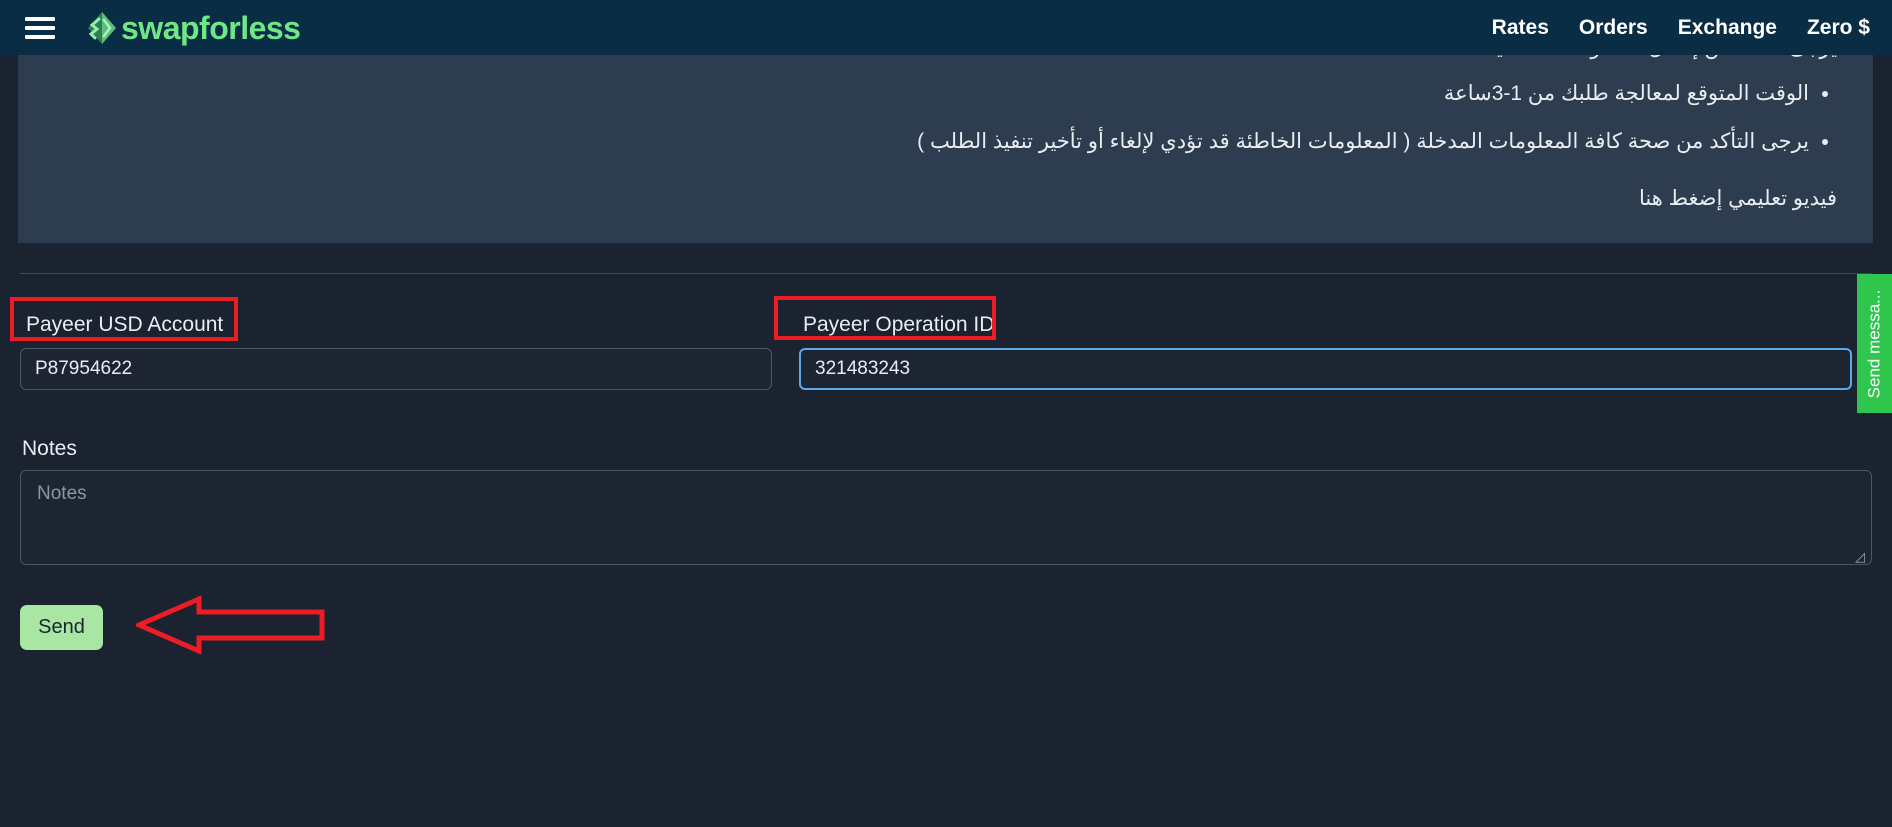  Describe the element at coordinates (230, 625) in the screenshot. I see `left-arrow-annotation-icon` at that location.